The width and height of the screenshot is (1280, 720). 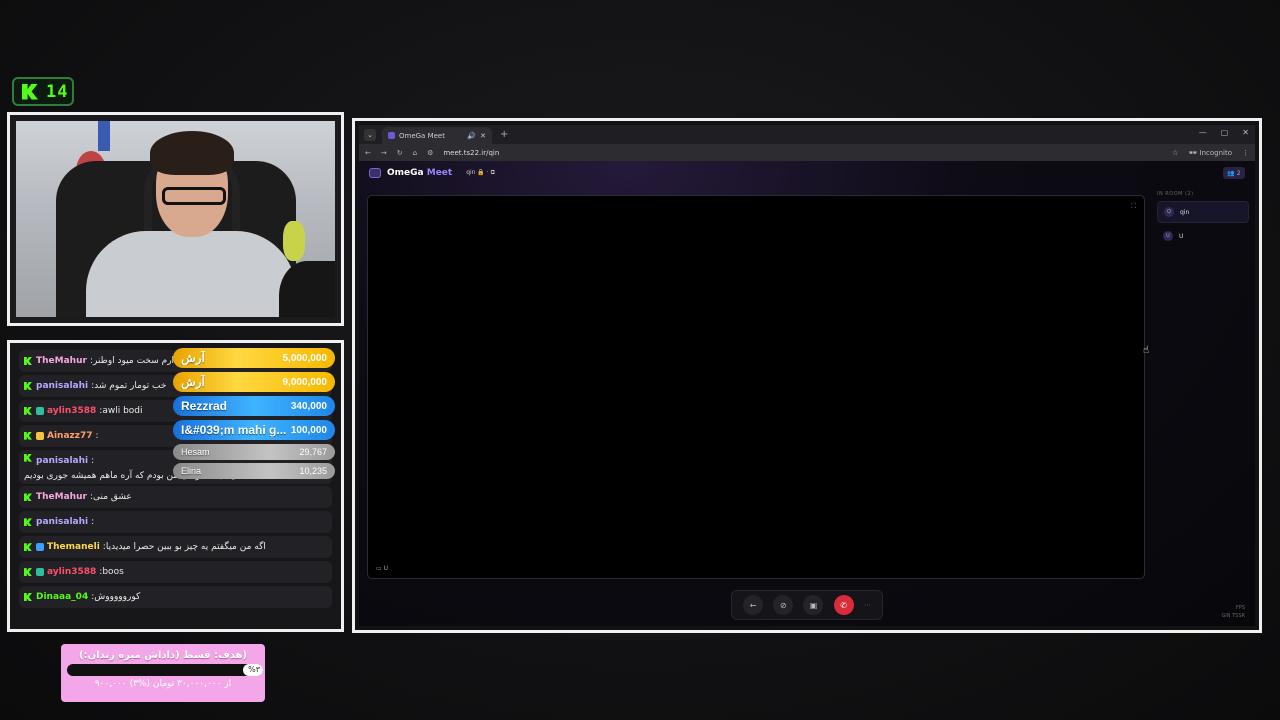 What do you see at coordinates (420, 173) in the screenshot?
I see `app-brand: OmeGa Meet` at bounding box center [420, 173].